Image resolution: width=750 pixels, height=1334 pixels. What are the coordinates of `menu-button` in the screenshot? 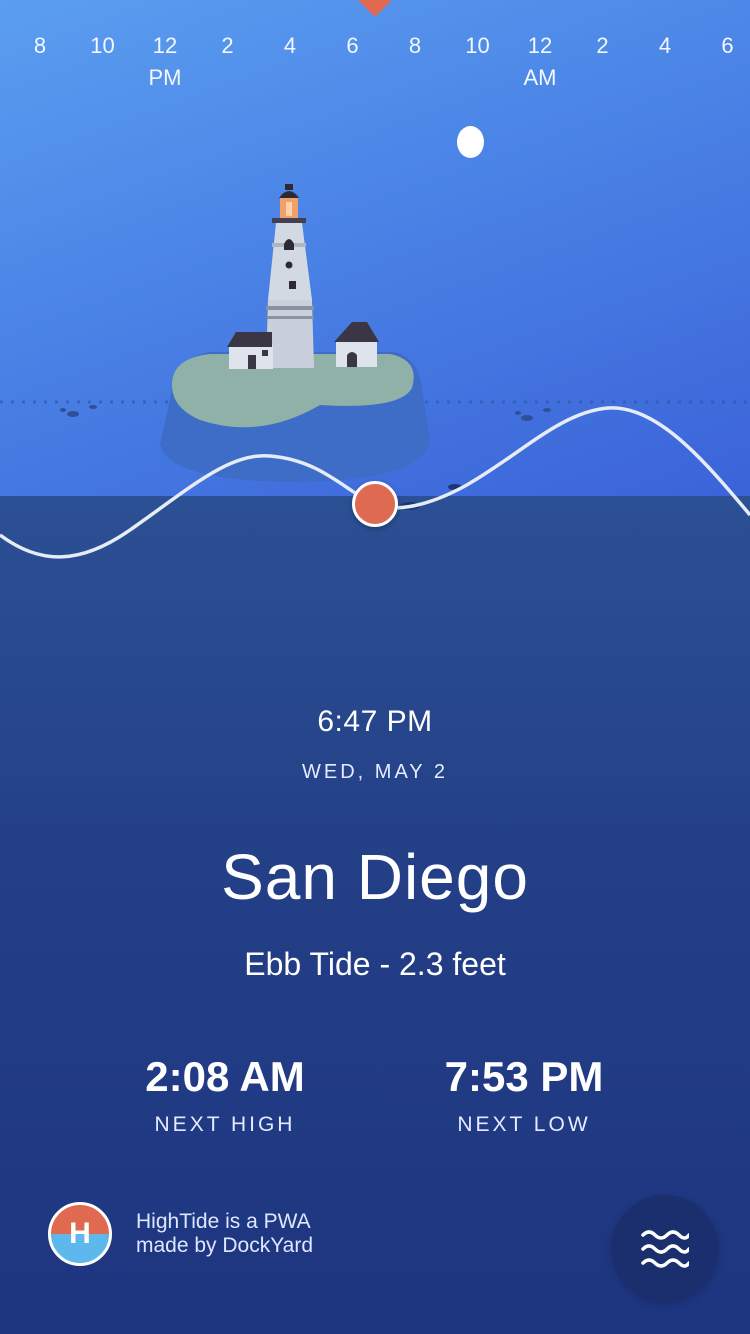 It's located at (665, 1249).